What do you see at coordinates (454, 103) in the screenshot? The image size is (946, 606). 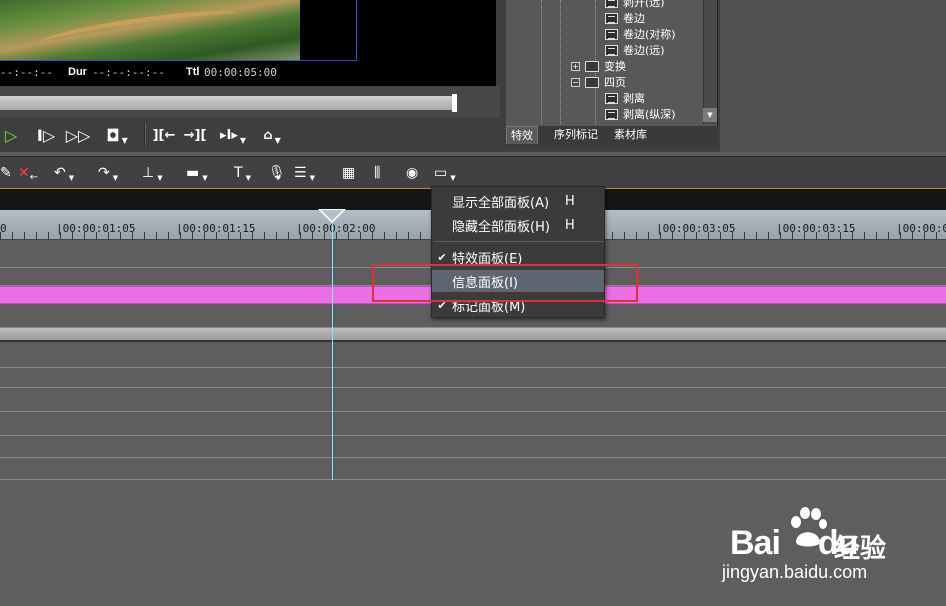 I see `position-slider-handle` at bounding box center [454, 103].